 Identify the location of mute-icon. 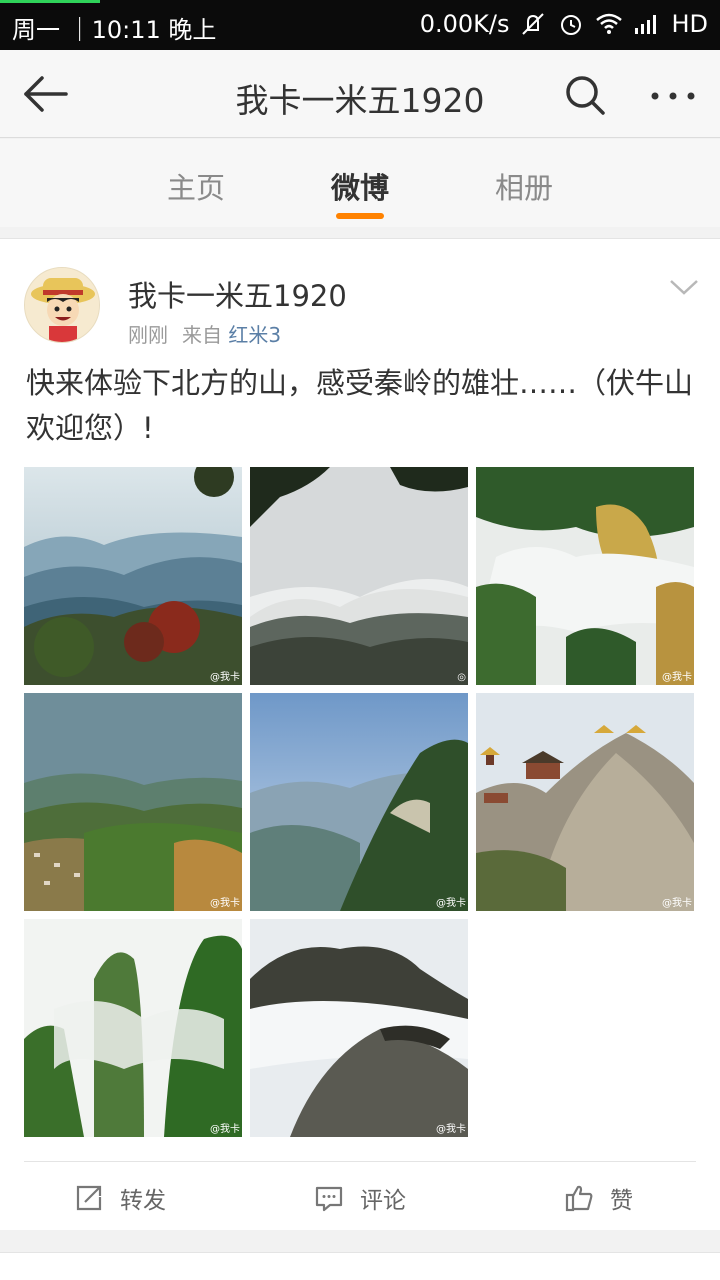
(533, 24).